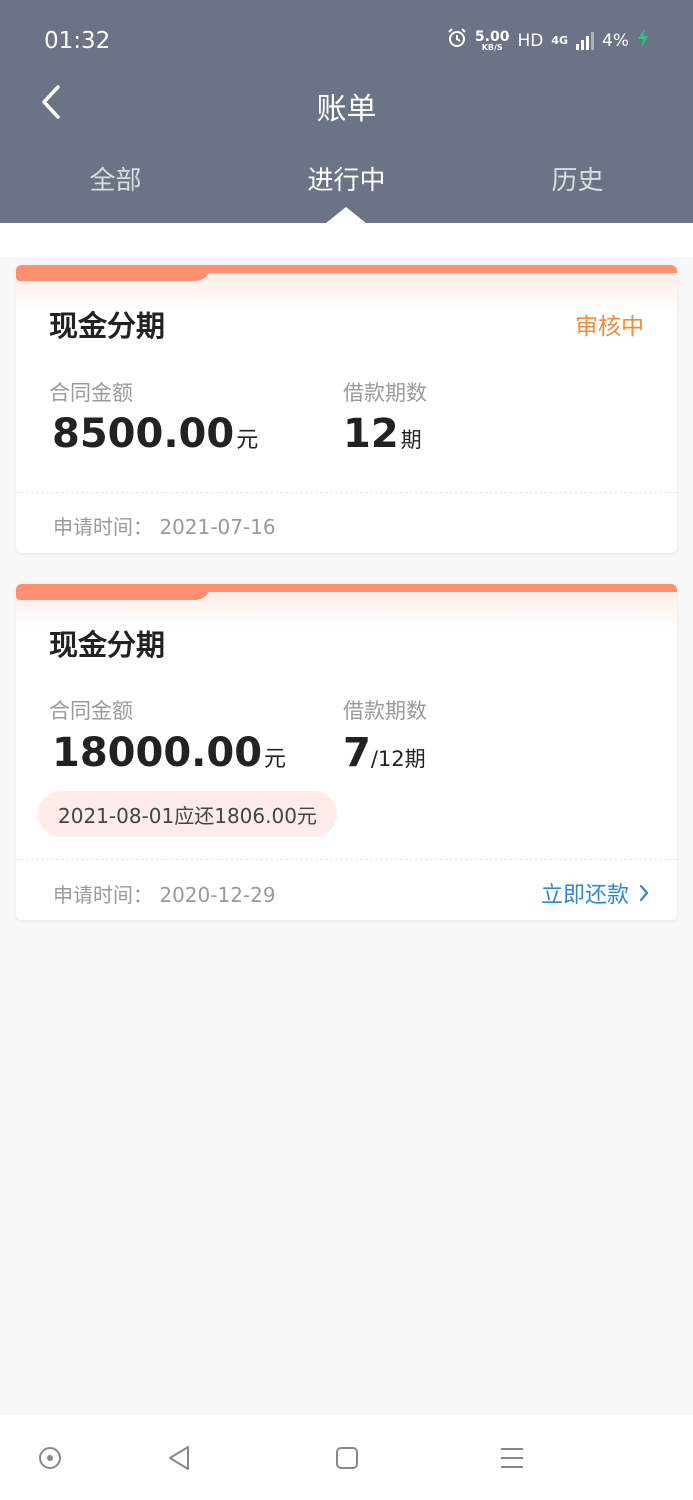  I want to click on menu-lines-icon, so click(512, 1458).